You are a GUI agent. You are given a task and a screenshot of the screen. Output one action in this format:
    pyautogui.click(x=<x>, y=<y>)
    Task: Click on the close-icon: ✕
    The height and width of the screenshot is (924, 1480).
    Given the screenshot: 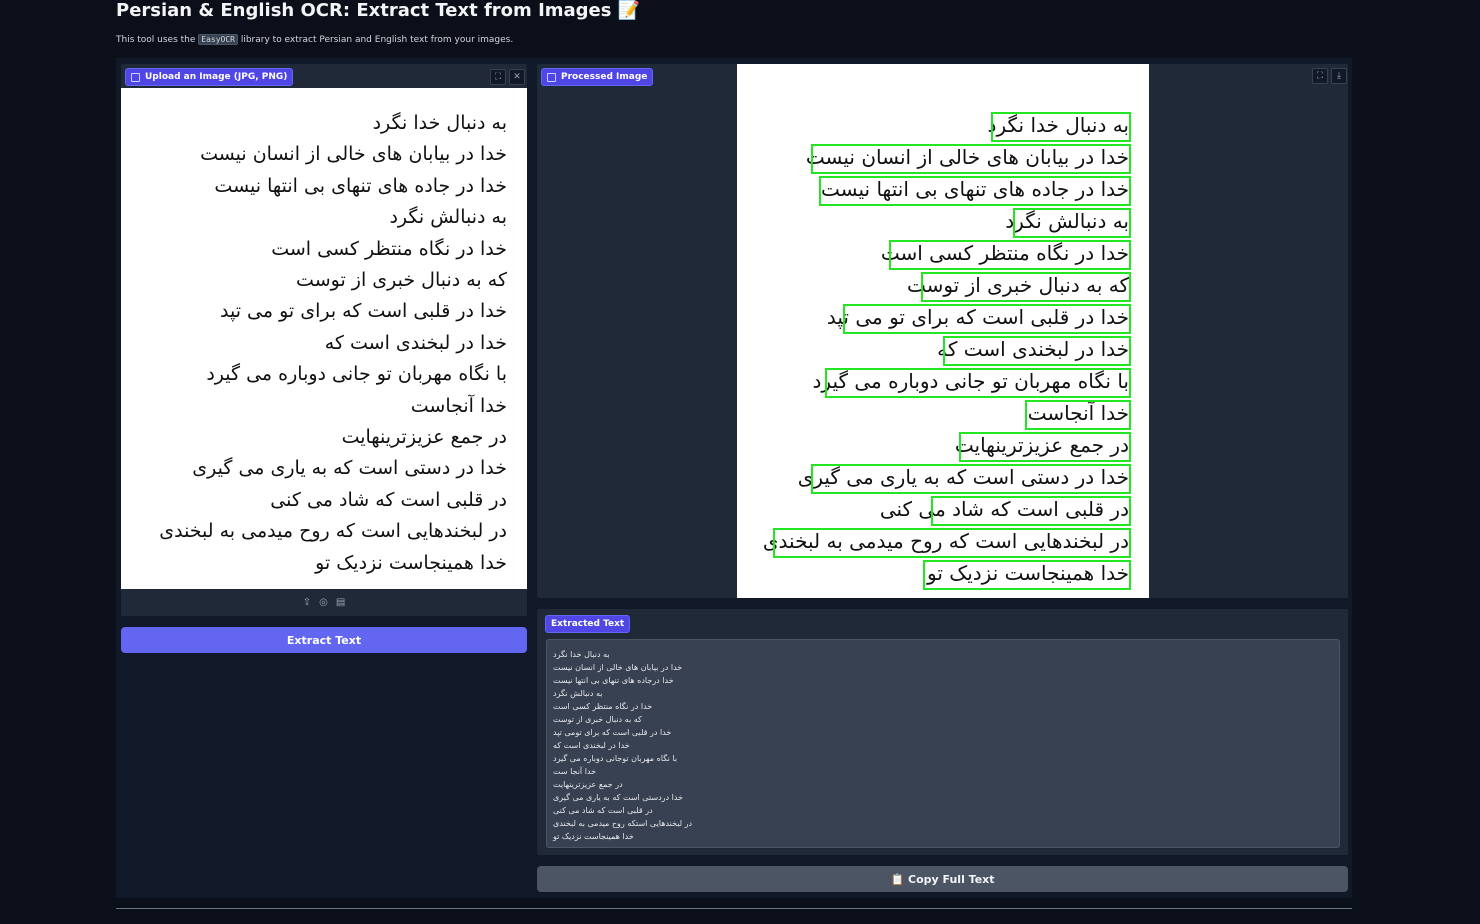 What is the action you would take?
    pyautogui.click(x=517, y=77)
    